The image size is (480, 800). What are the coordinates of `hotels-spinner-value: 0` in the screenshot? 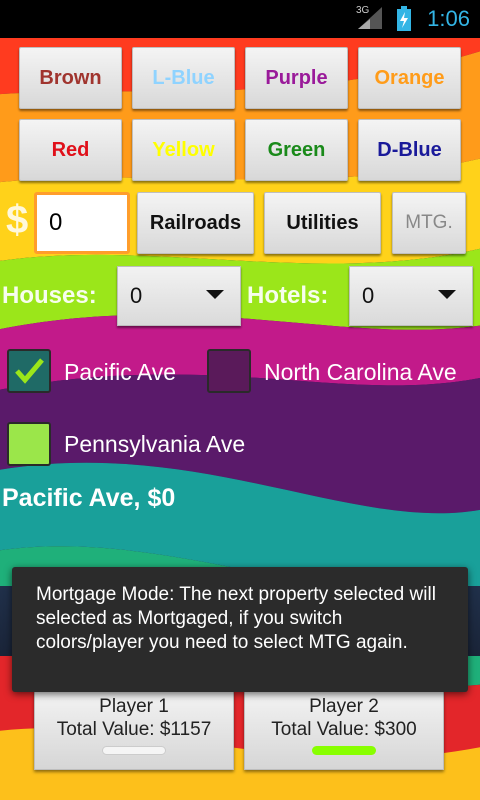 It's located at (368, 295).